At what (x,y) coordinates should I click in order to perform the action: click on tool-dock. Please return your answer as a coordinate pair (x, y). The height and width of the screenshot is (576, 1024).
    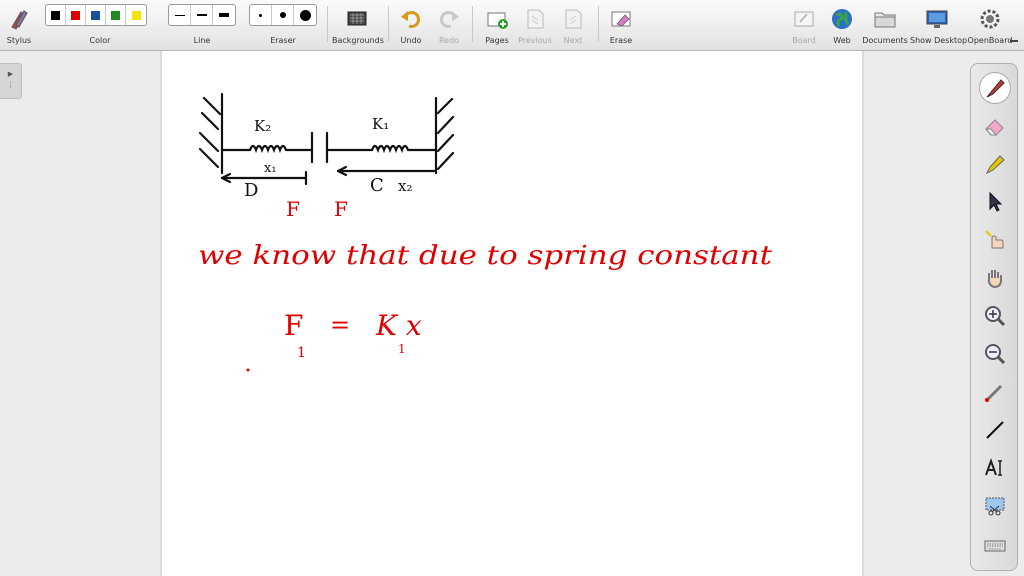
    Looking at the image, I should click on (994, 317).